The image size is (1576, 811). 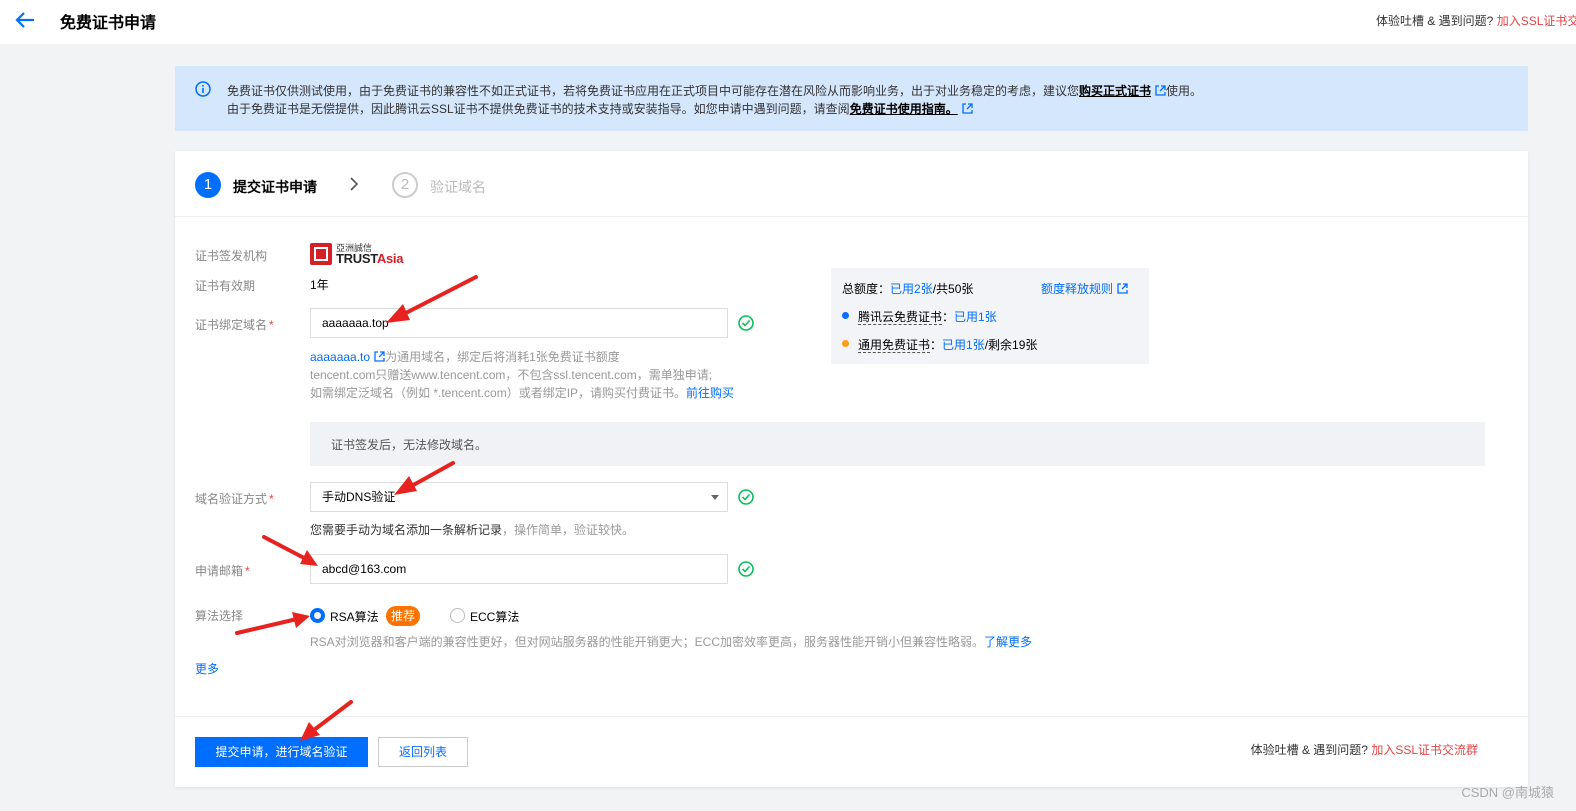 What do you see at coordinates (900, 317) in the screenshot?
I see `quota-item-1-label: 腾讯云免费证书` at bounding box center [900, 317].